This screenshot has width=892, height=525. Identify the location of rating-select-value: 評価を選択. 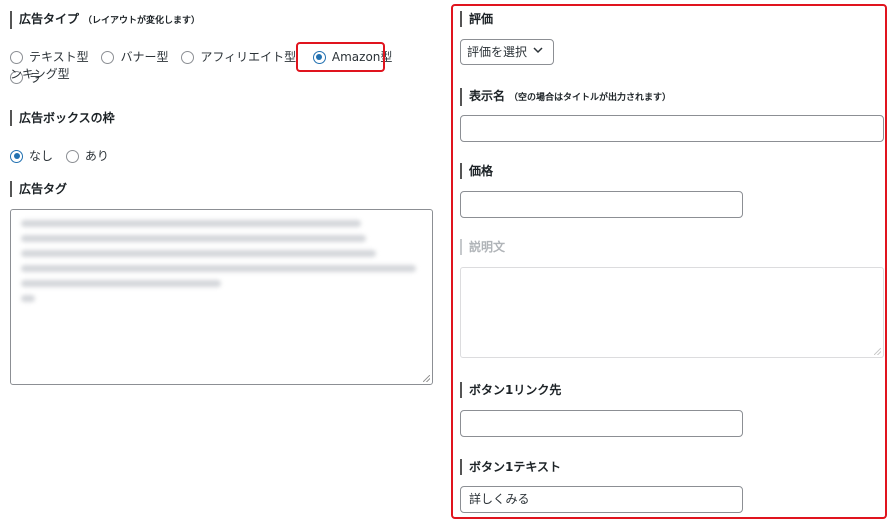
(497, 52).